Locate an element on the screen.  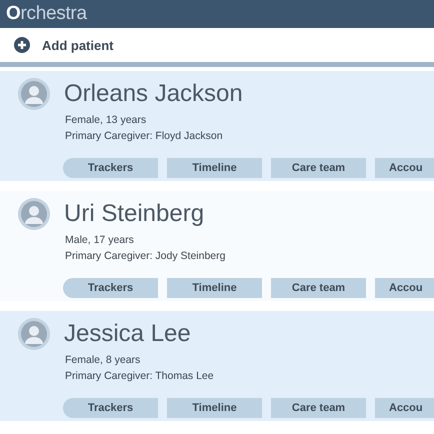
patient-name: Orleans Jackson is located at coordinates (153, 94).